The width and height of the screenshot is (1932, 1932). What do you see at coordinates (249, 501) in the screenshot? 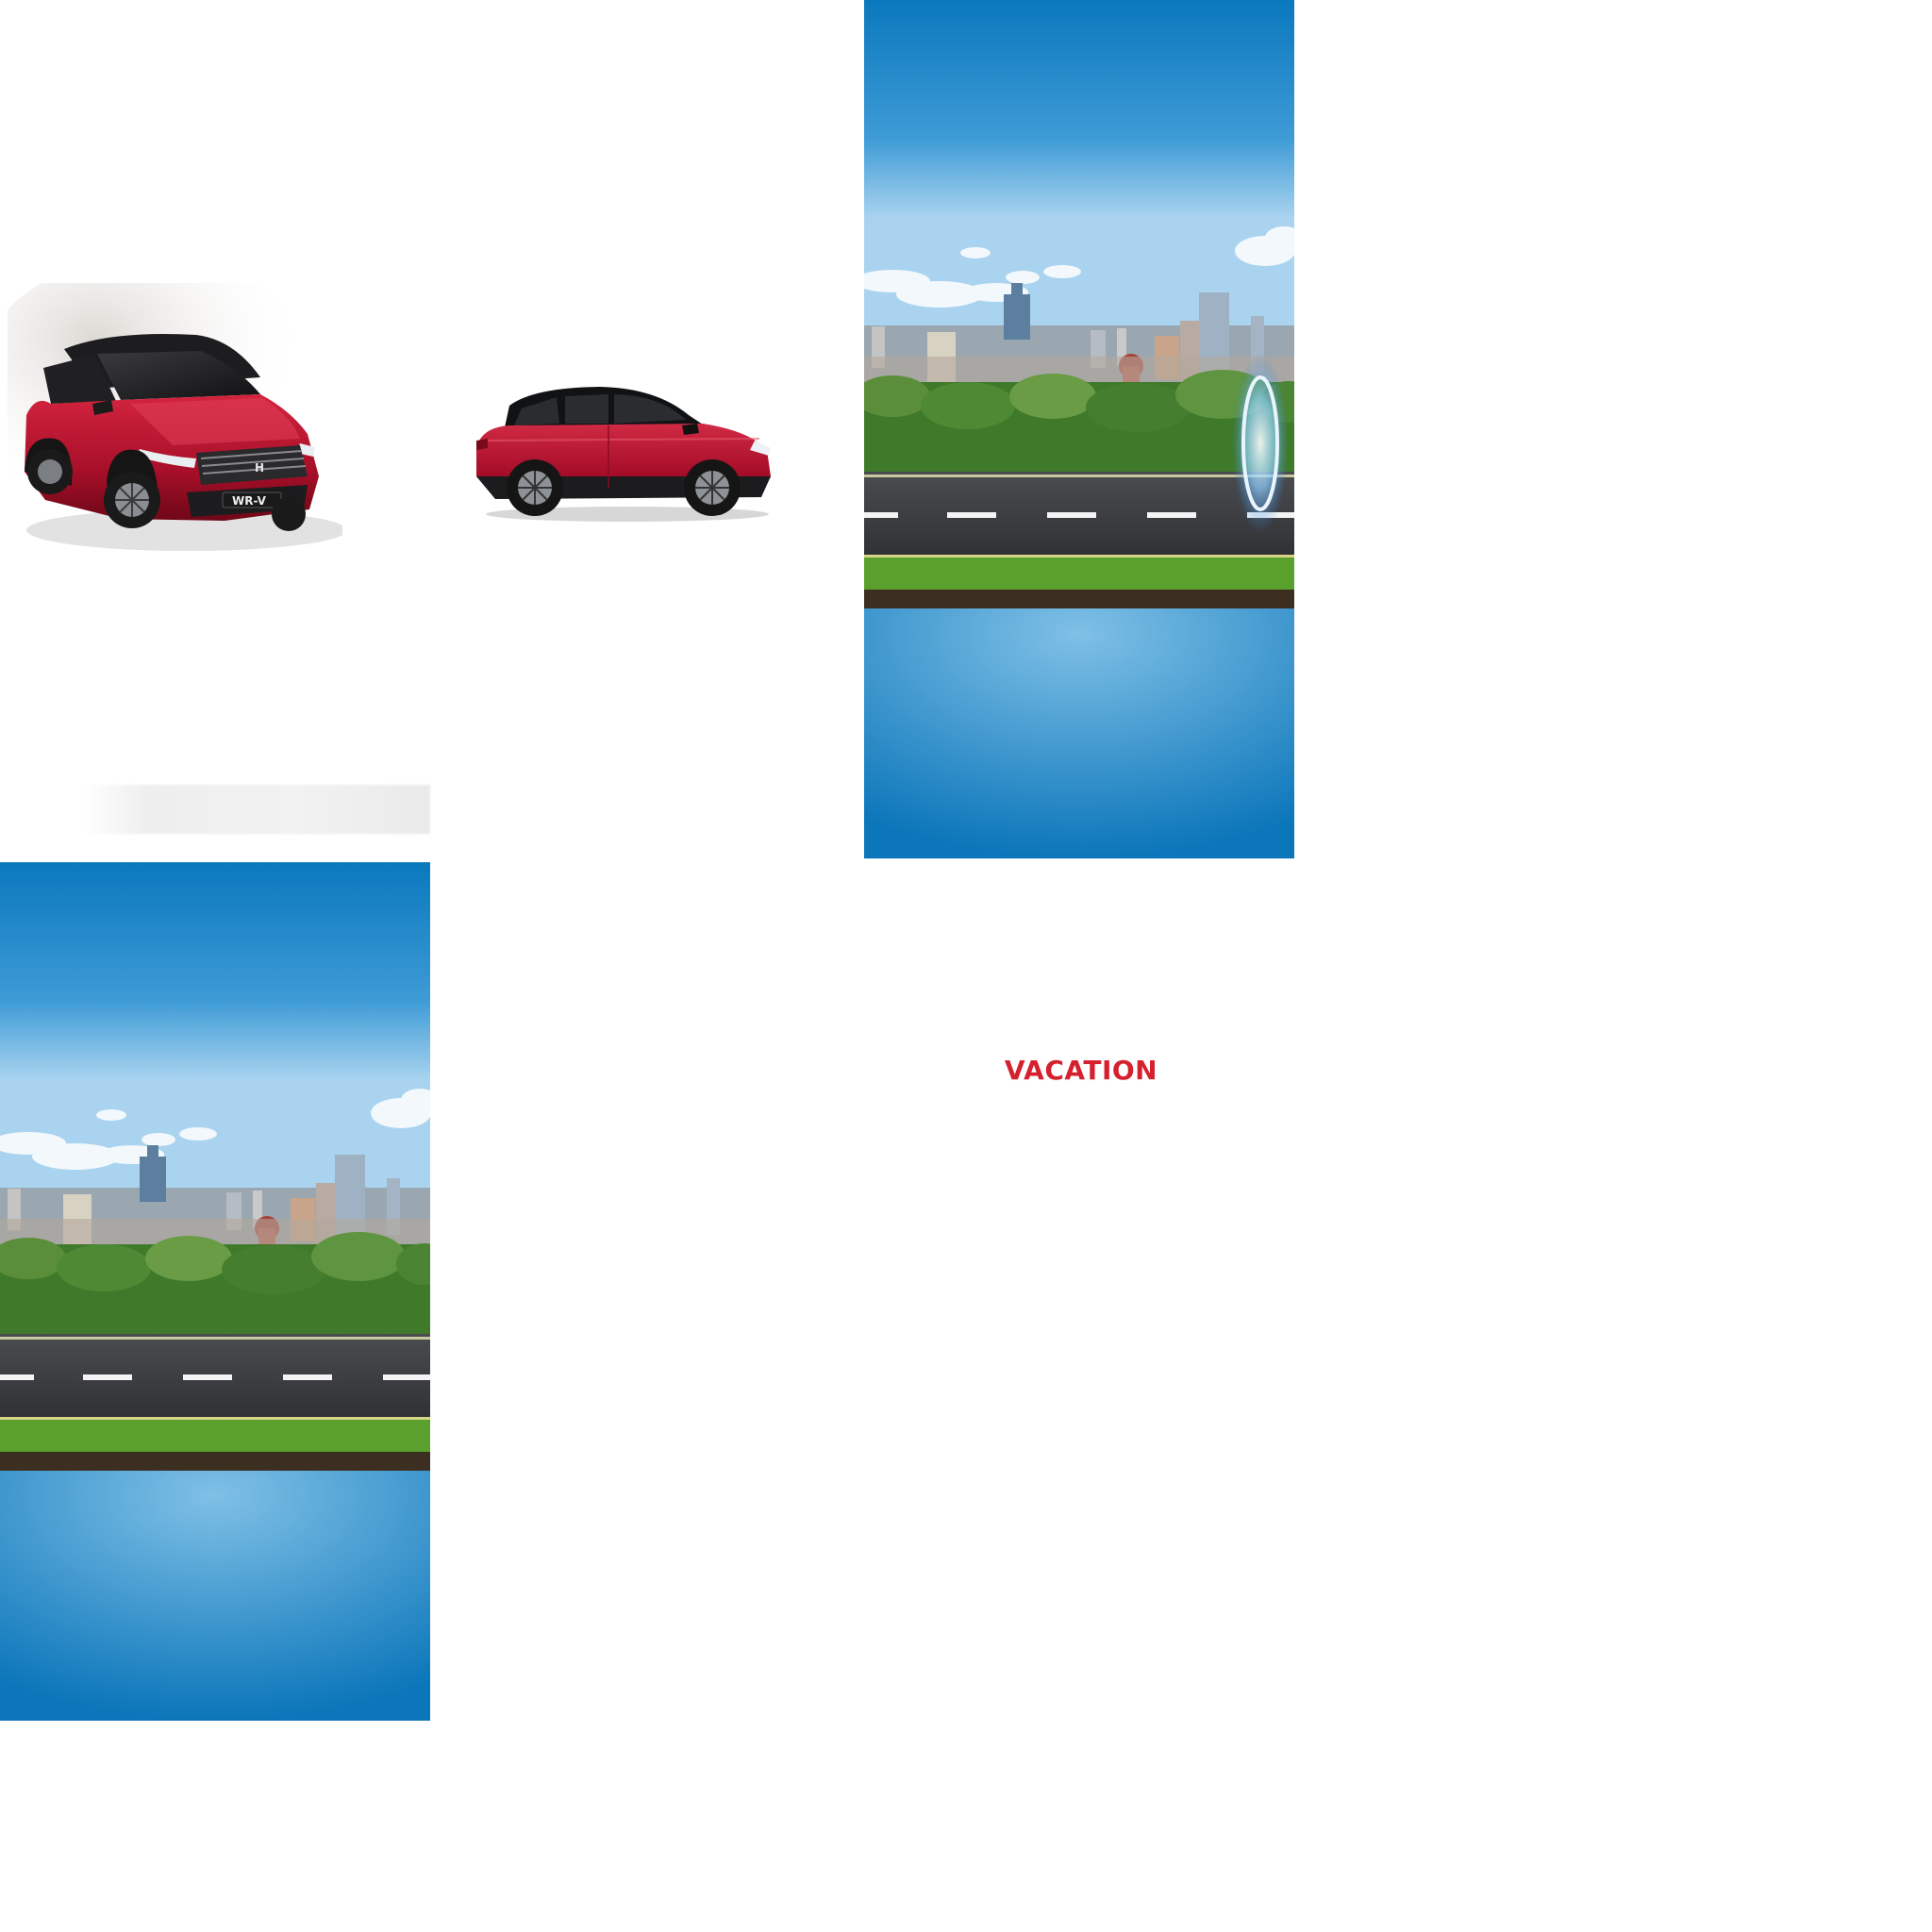
I see `badge-text: WR-V` at bounding box center [249, 501].